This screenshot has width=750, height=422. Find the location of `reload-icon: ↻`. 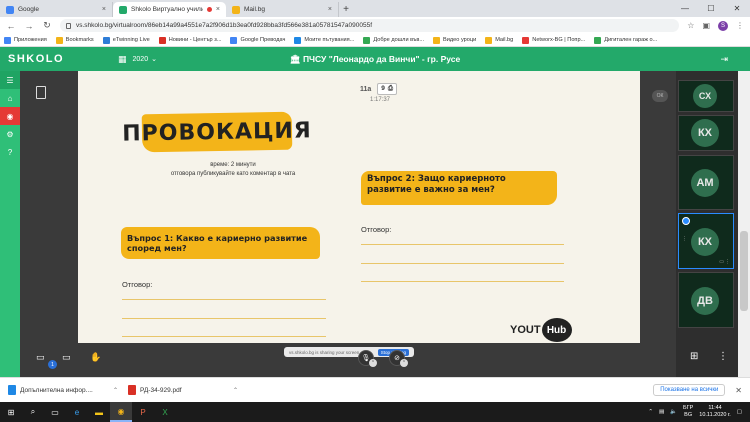

reload-icon: ↻ is located at coordinates (47, 25).